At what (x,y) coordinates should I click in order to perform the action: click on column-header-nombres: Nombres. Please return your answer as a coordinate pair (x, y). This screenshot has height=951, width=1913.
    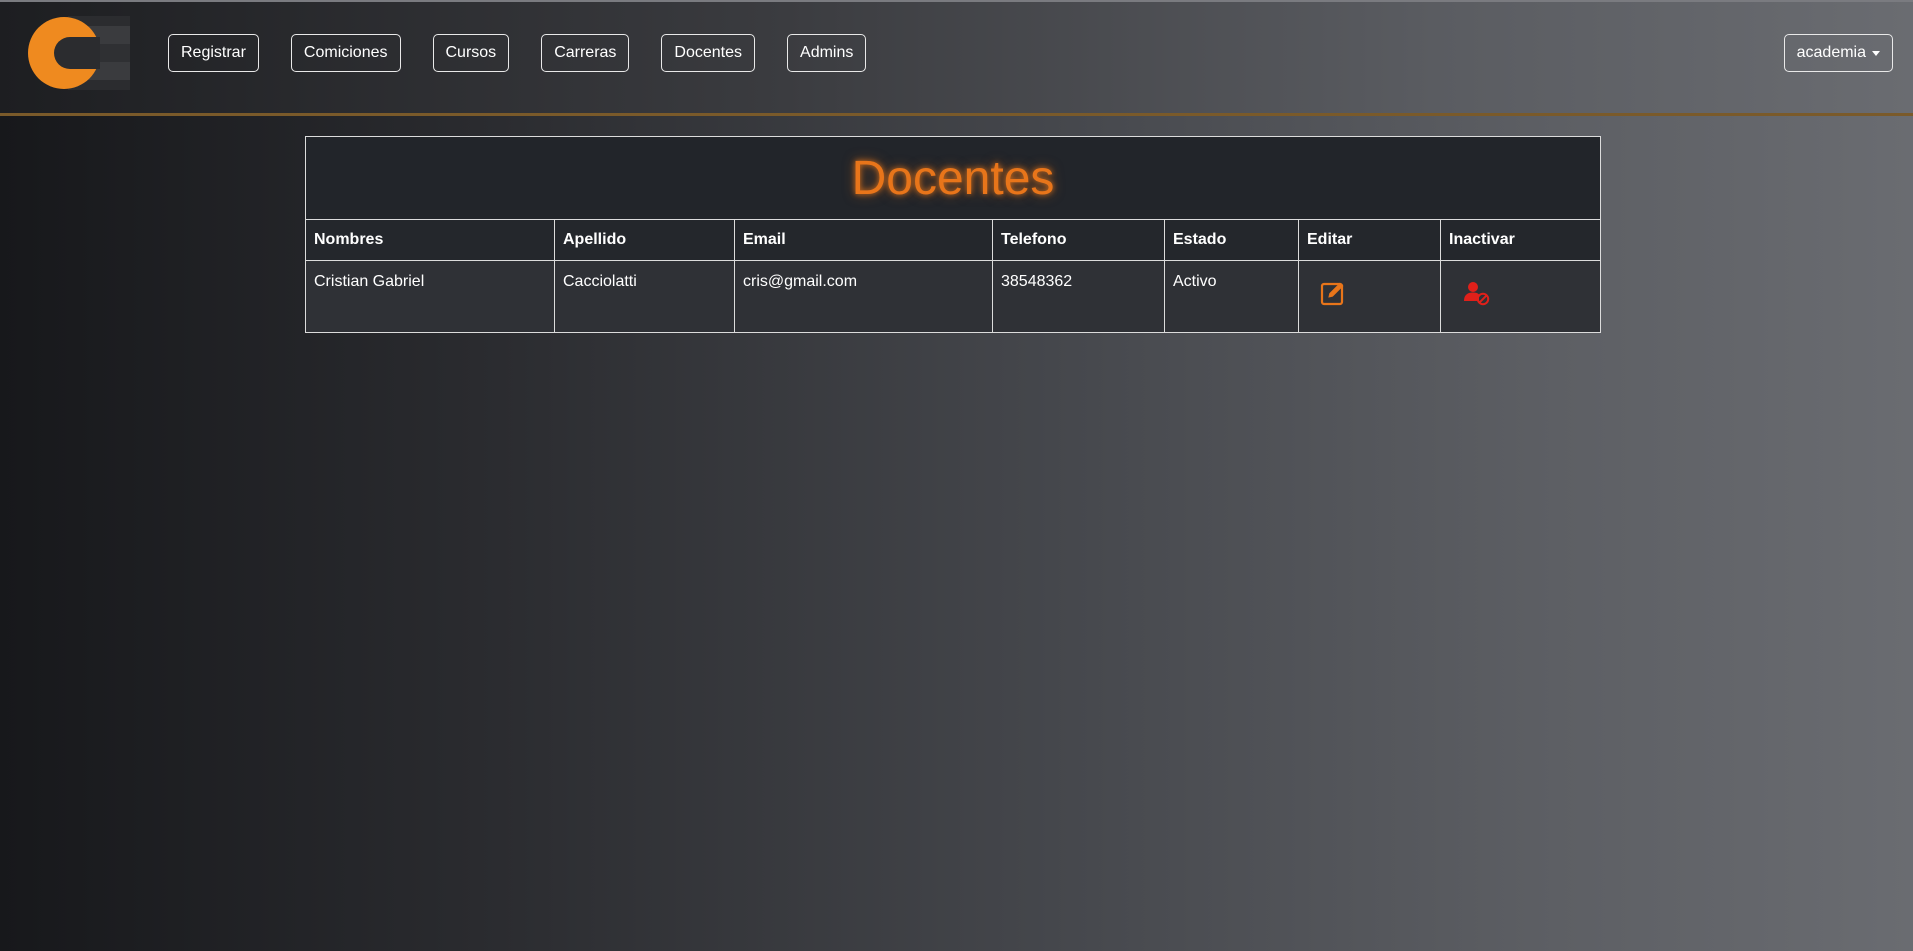
    Looking at the image, I should click on (430, 240).